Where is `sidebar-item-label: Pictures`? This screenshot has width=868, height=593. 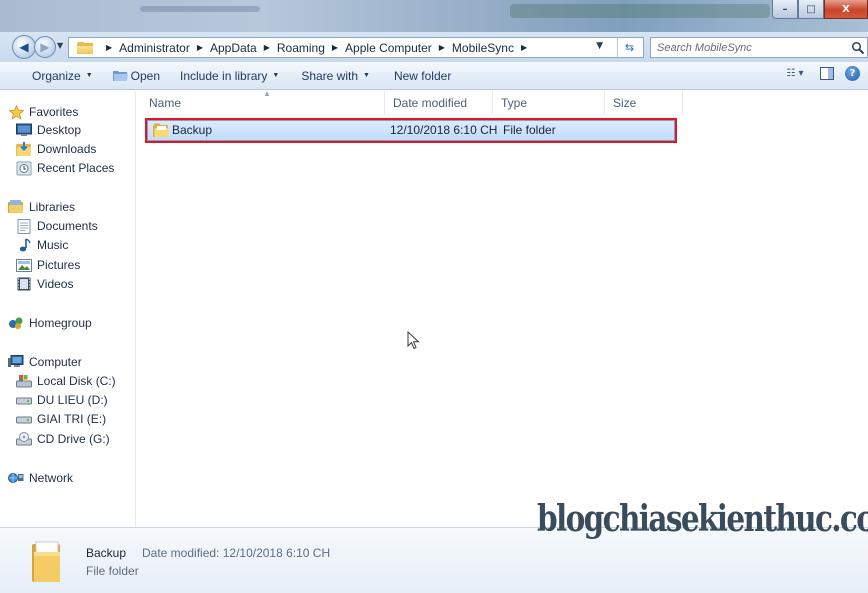 sidebar-item-label: Pictures is located at coordinates (59, 265).